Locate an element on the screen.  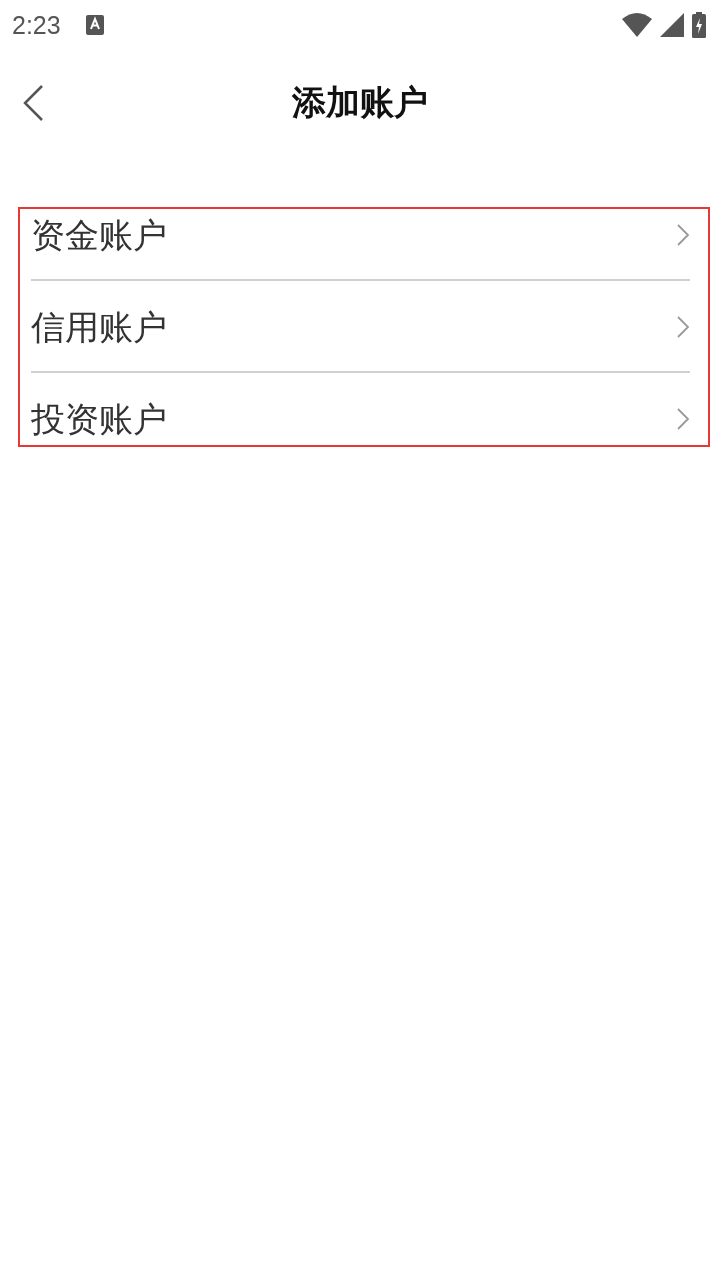
battery-icon is located at coordinates (699, 25).